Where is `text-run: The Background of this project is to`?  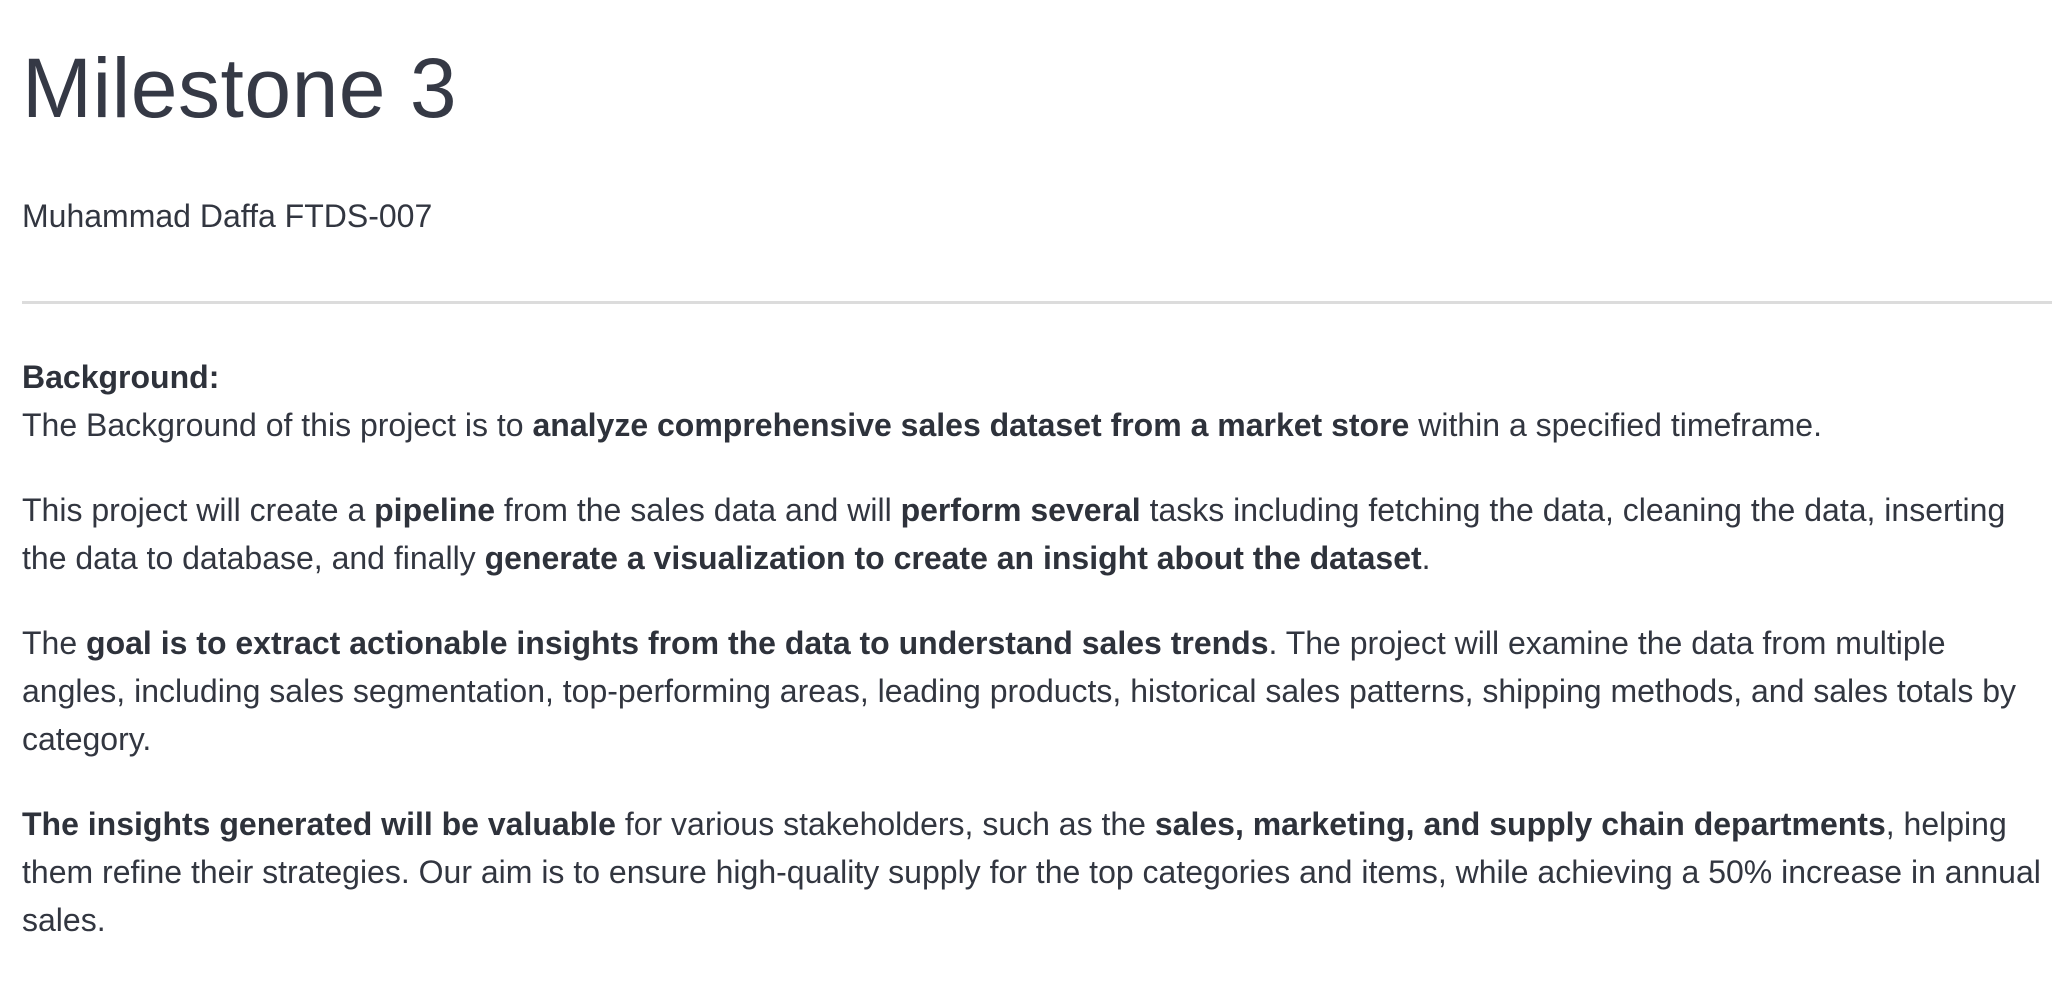
text-run: The Background of this project is to is located at coordinates (277, 425).